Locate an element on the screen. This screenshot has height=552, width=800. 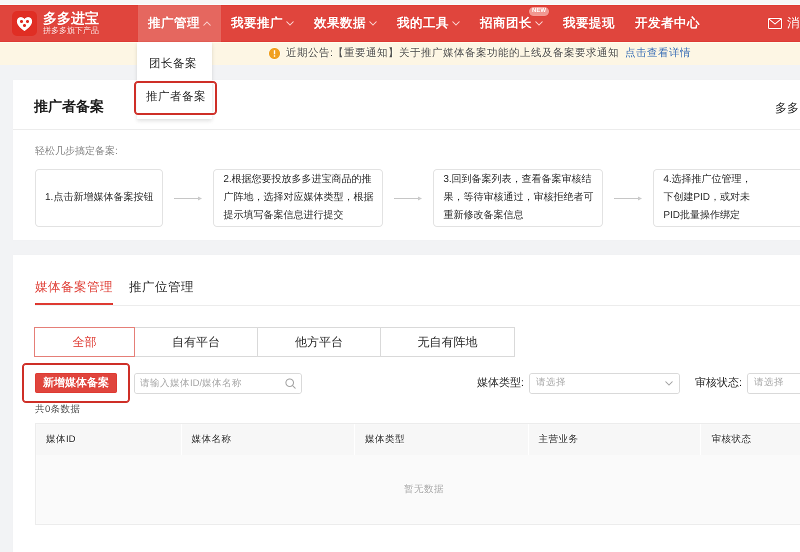
logo-icon is located at coordinates (24, 23).